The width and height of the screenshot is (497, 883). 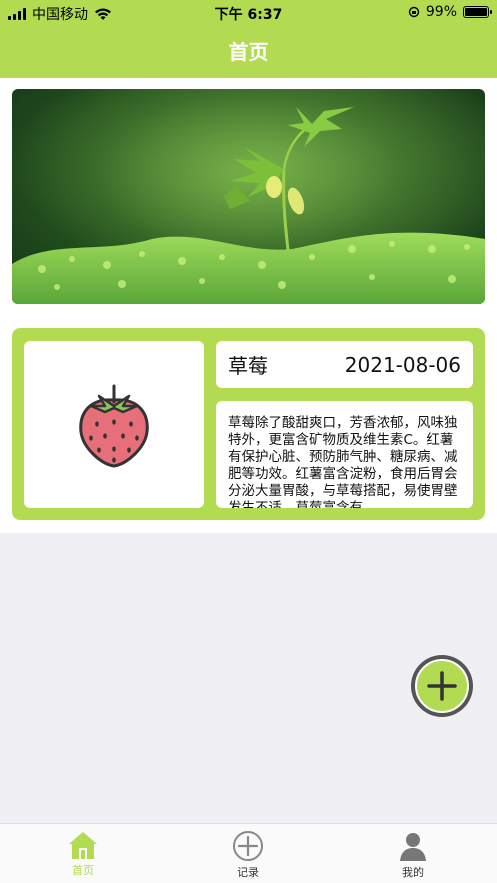 What do you see at coordinates (248, 13) in the screenshot?
I see `status-bar: 中国移动 下午 6:37 99%` at bounding box center [248, 13].